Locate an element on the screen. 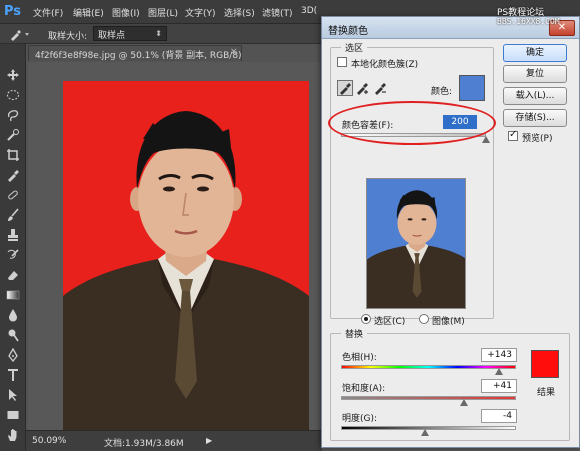 This screenshot has height=451, width=580. healing-brush-tool-icon is located at coordinates (13, 195).